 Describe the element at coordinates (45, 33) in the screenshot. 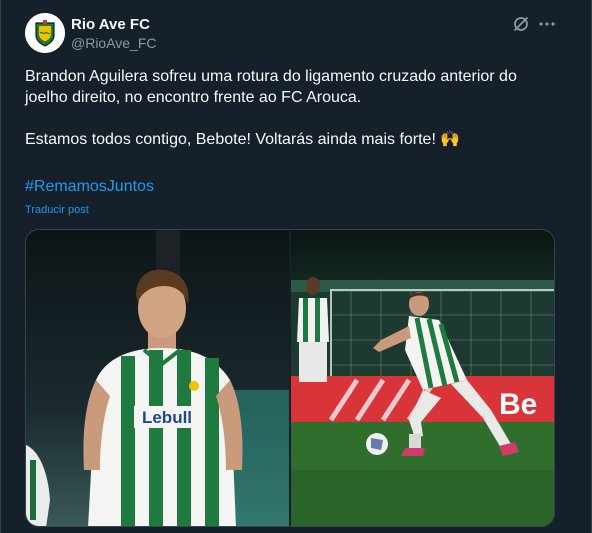

I see `avatar` at that location.